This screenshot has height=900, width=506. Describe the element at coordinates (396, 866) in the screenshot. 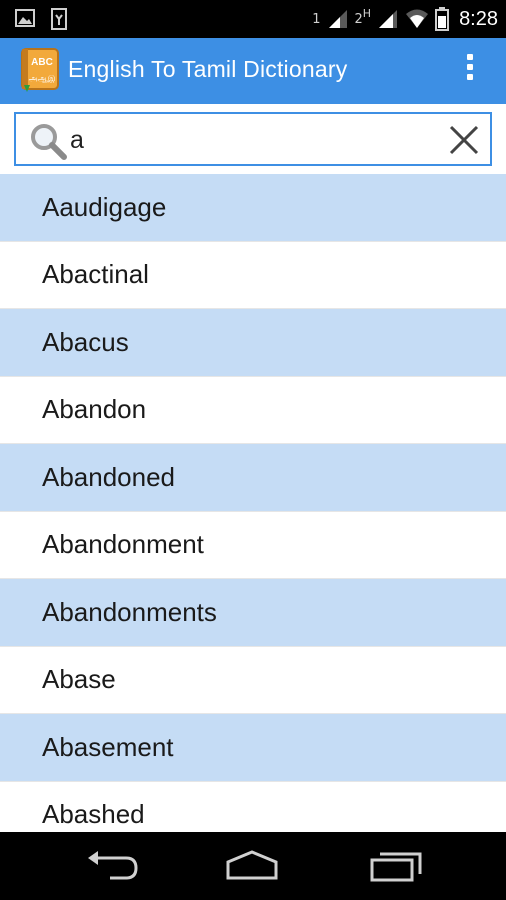

I see `recents-icon` at that location.